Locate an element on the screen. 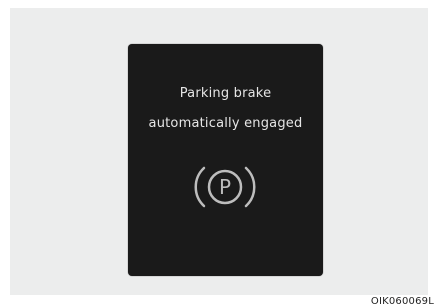 This screenshot has height=308, width=438. warning-message-line-2: automatically engaged is located at coordinates (225, 123).